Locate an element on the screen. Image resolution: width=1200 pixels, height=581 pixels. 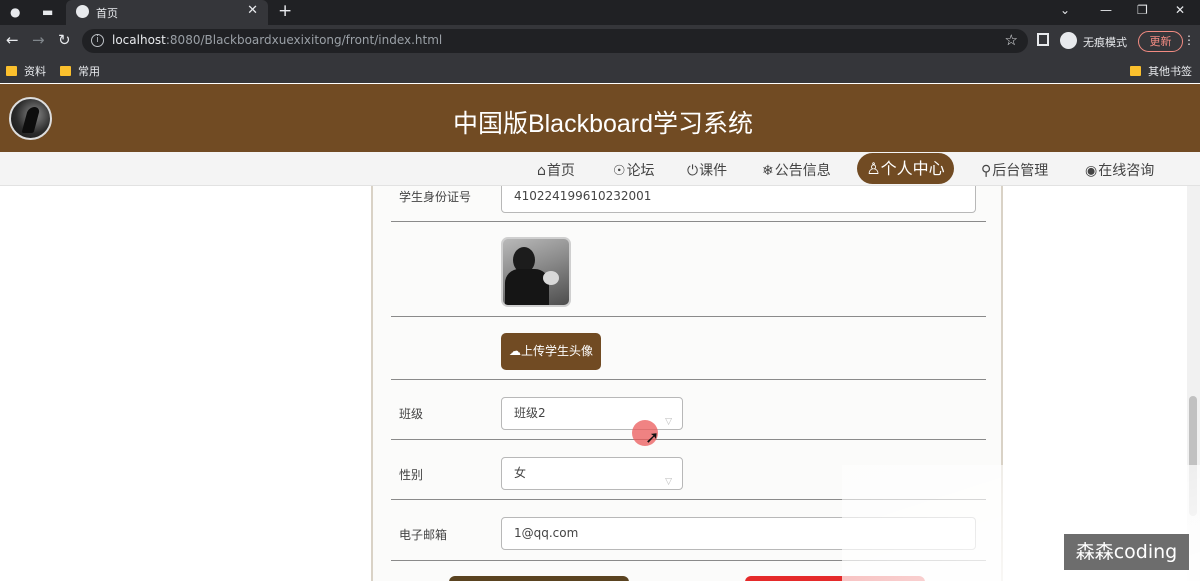
new-tab-icon: + is located at coordinates (285, 11).